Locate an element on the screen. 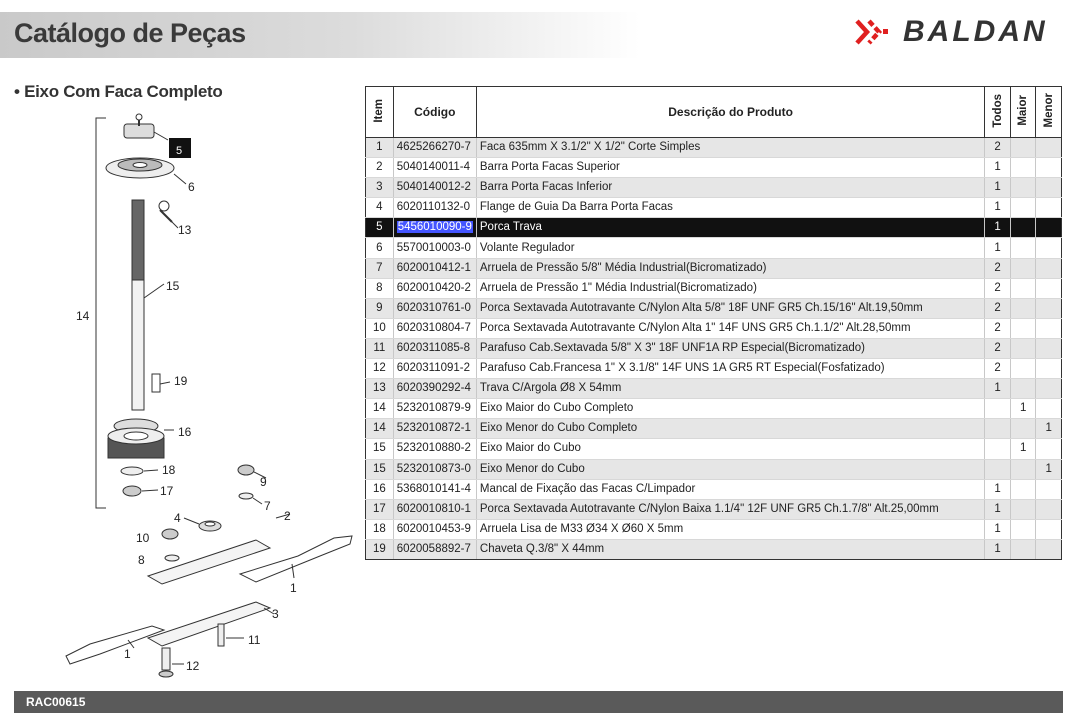 Image resolution: width=1077 pixels, height=721 pixels. cell-code: 5232010879-9 is located at coordinates (435, 409).